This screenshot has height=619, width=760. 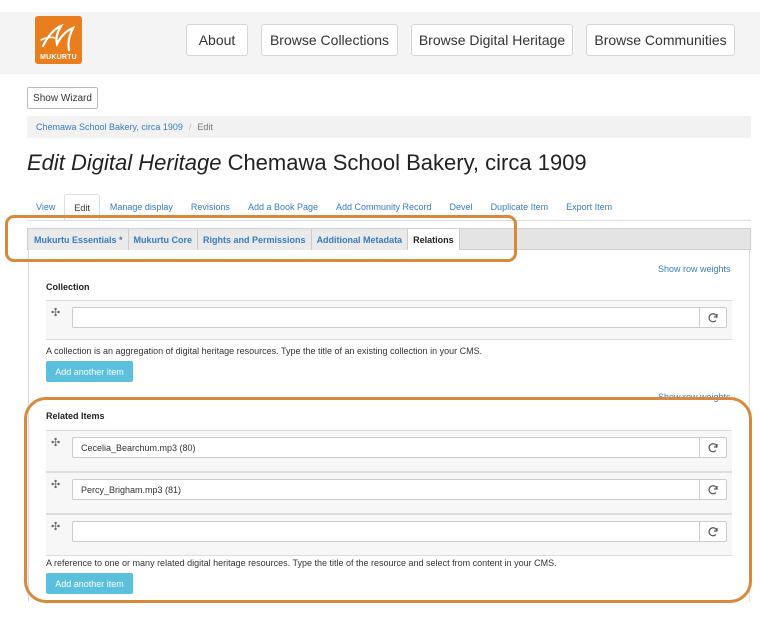 I want to click on breadcrumb: Chemawa School Bakery, circa 1909 / Edit, so click(x=389, y=127).